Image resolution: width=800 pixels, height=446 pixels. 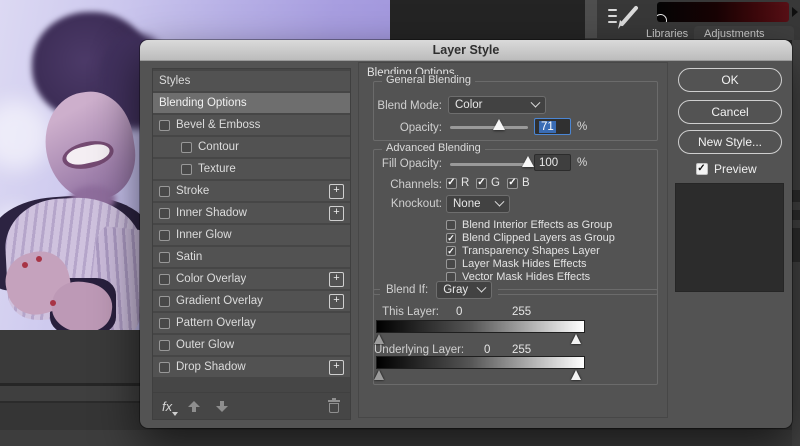 What do you see at coordinates (497, 105) in the screenshot?
I see `blend-mode-dropdown: Color` at bounding box center [497, 105].